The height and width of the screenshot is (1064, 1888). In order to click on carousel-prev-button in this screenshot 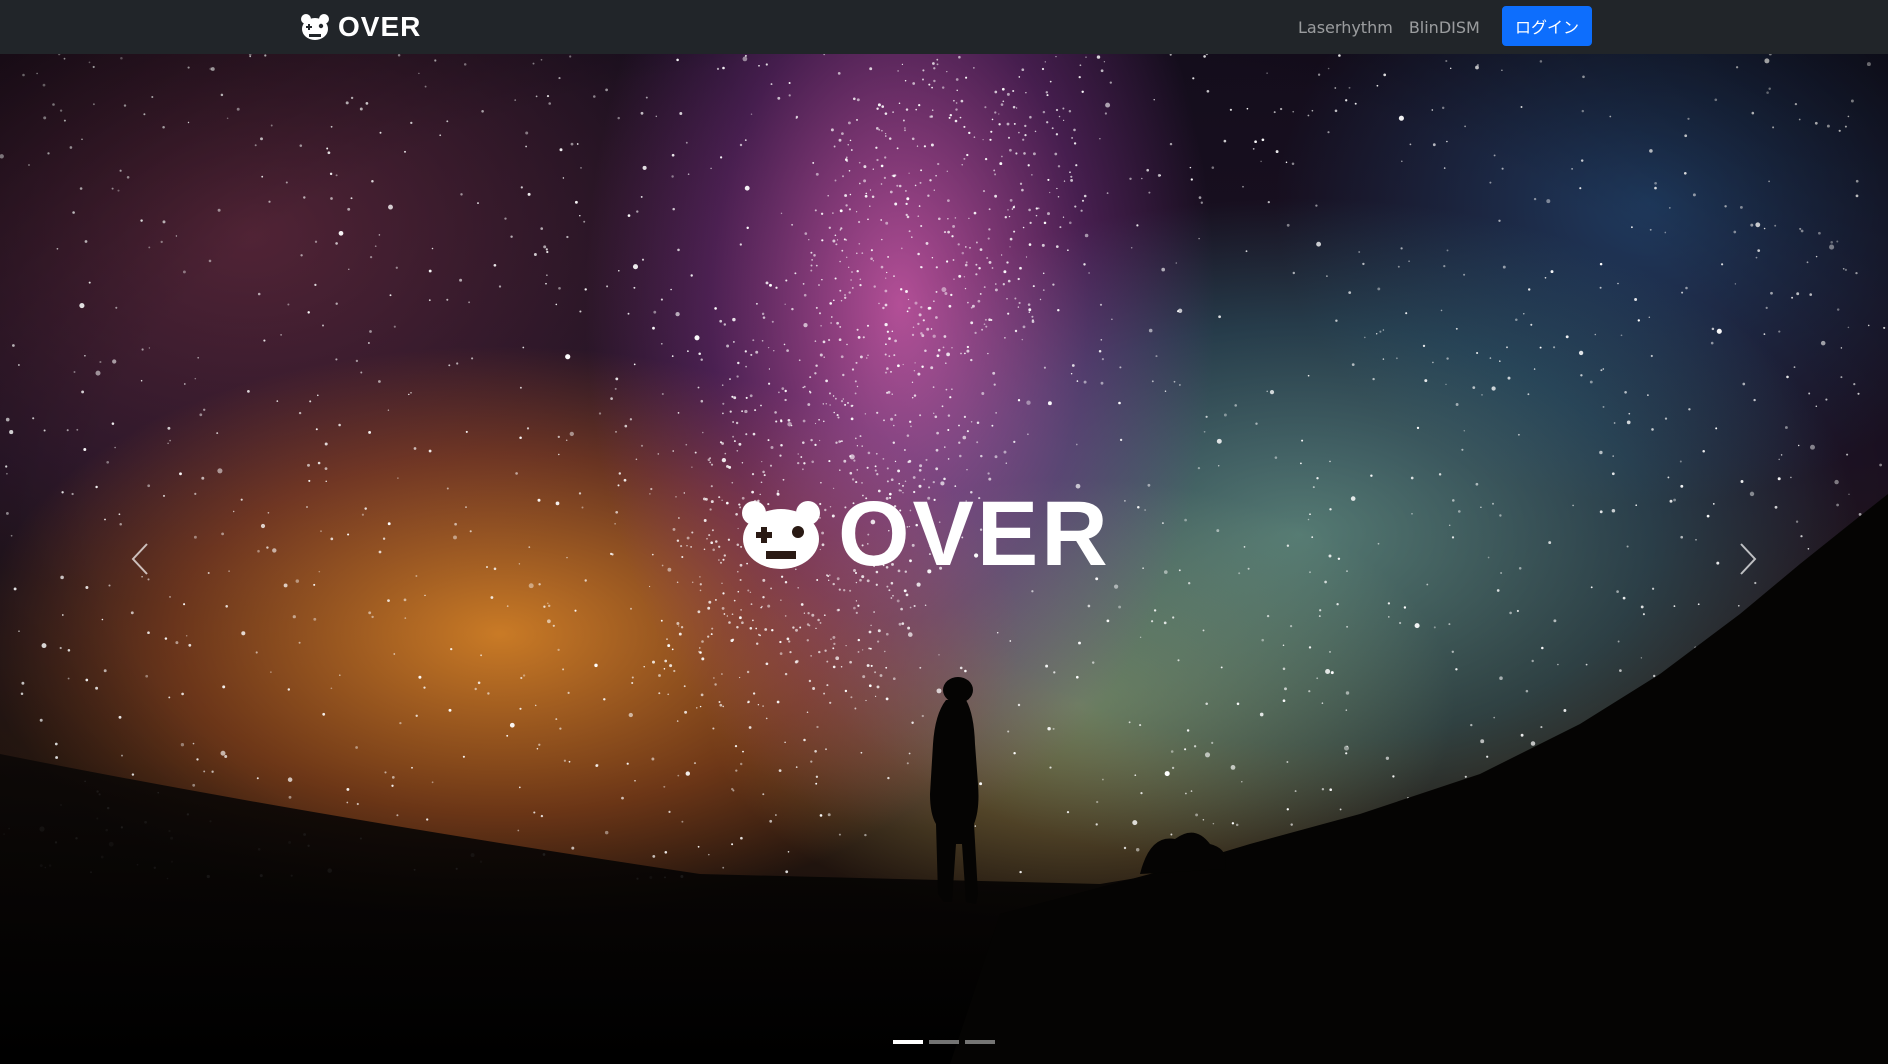, I will do `click(140, 559)`.